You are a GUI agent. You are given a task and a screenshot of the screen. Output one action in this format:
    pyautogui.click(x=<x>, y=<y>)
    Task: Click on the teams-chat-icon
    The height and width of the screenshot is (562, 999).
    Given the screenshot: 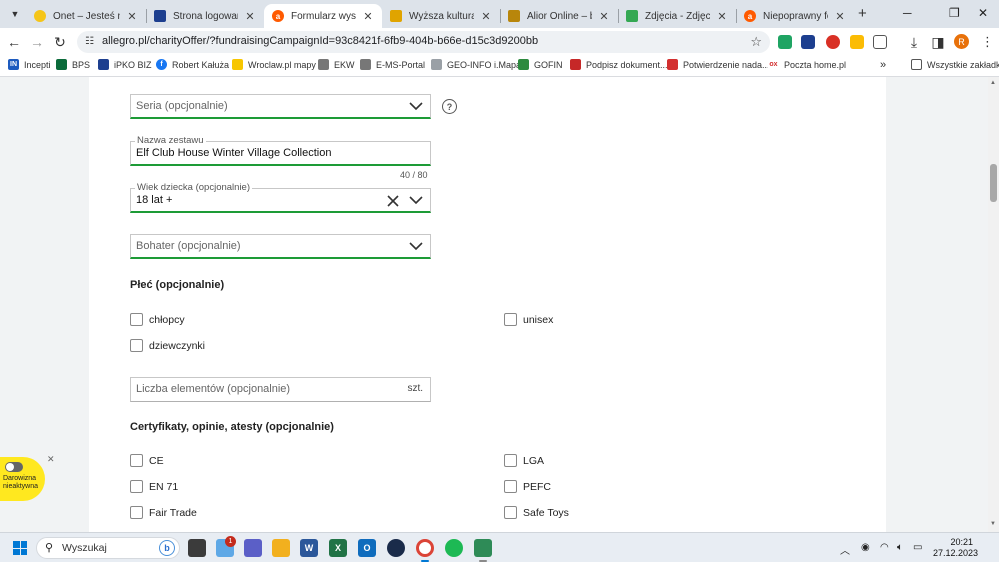 What is the action you would take?
    pyautogui.click(x=253, y=548)
    